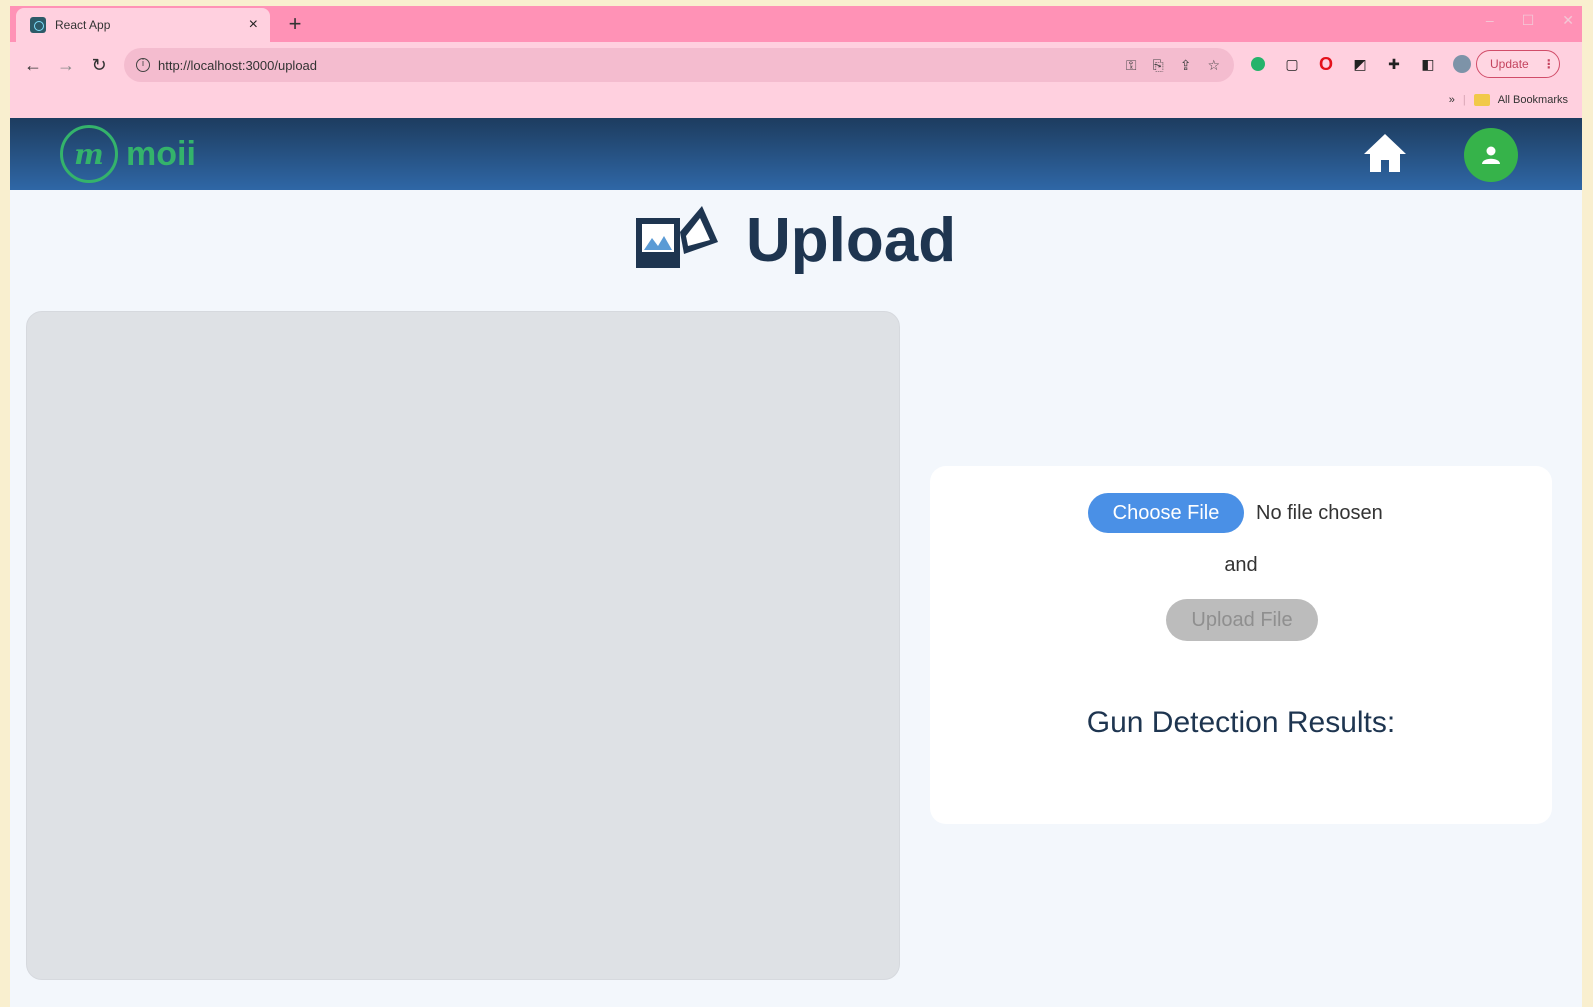 Image resolution: width=1593 pixels, height=1007 pixels. I want to click on maximize-icon: ☐, so click(1528, 20).